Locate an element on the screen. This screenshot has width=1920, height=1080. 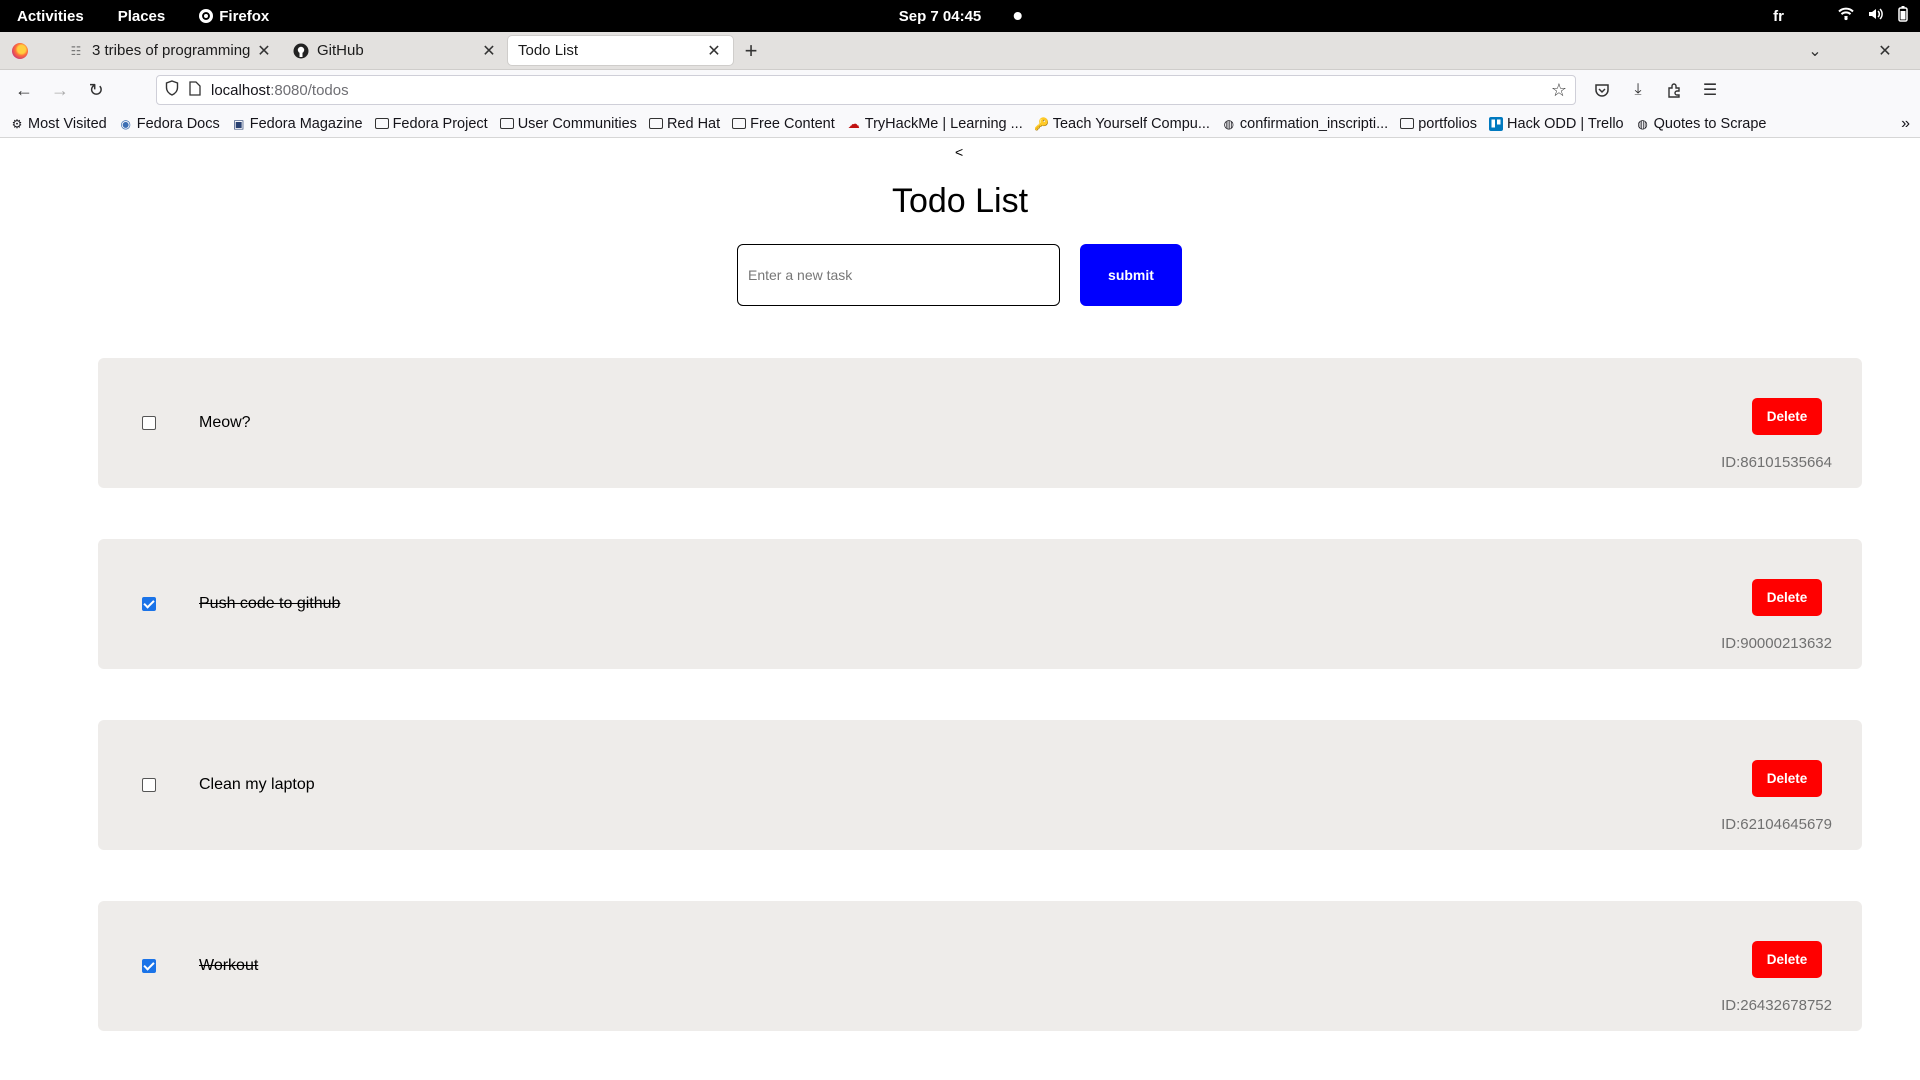
navigation-toolbar: ← → ↻ localhost:8080/todos ☆ ⤓ ☰ is located at coordinates (960, 90).